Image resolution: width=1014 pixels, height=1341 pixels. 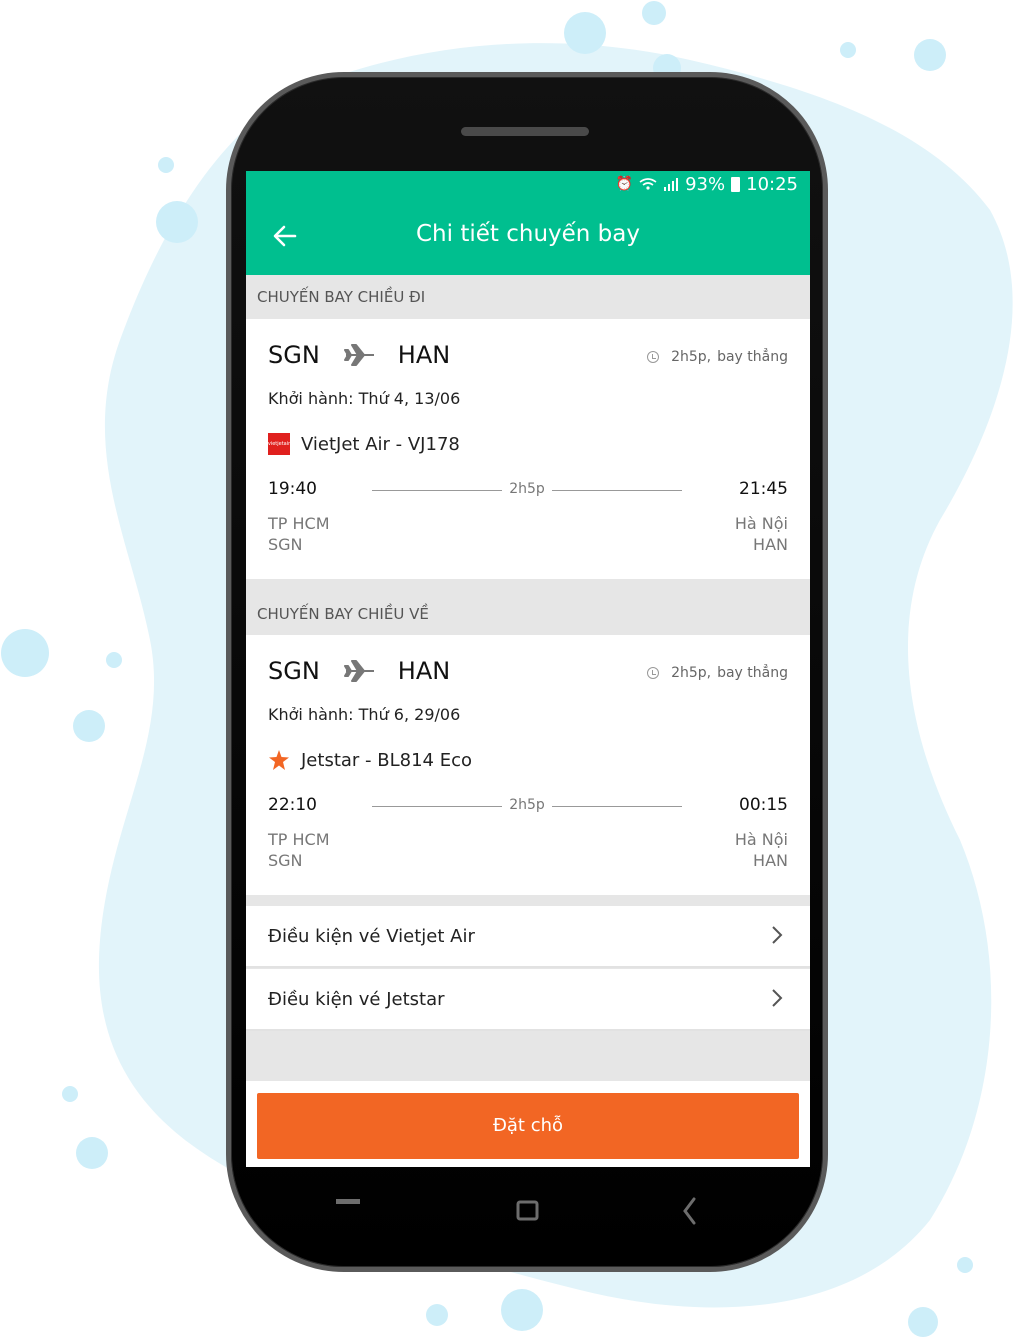 I want to click on condition-row-jetstar: Điều kiện vé Jetstar, so click(x=528, y=1000).